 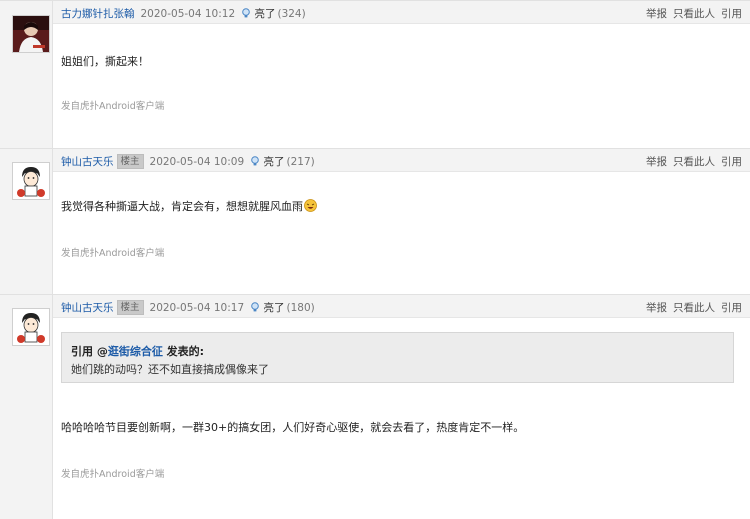 I want to click on light-count: (217), so click(x=300, y=162).